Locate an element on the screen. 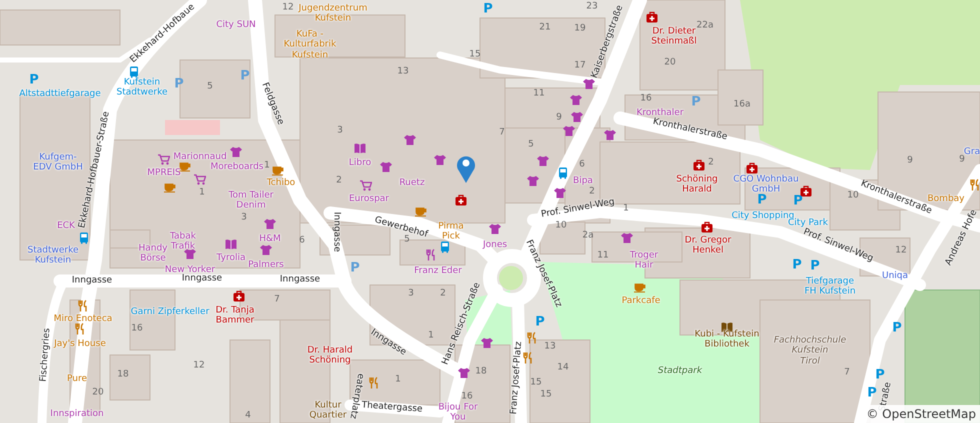 This screenshot has width=980, height=423. place-label: Palmers is located at coordinates (266, 265).